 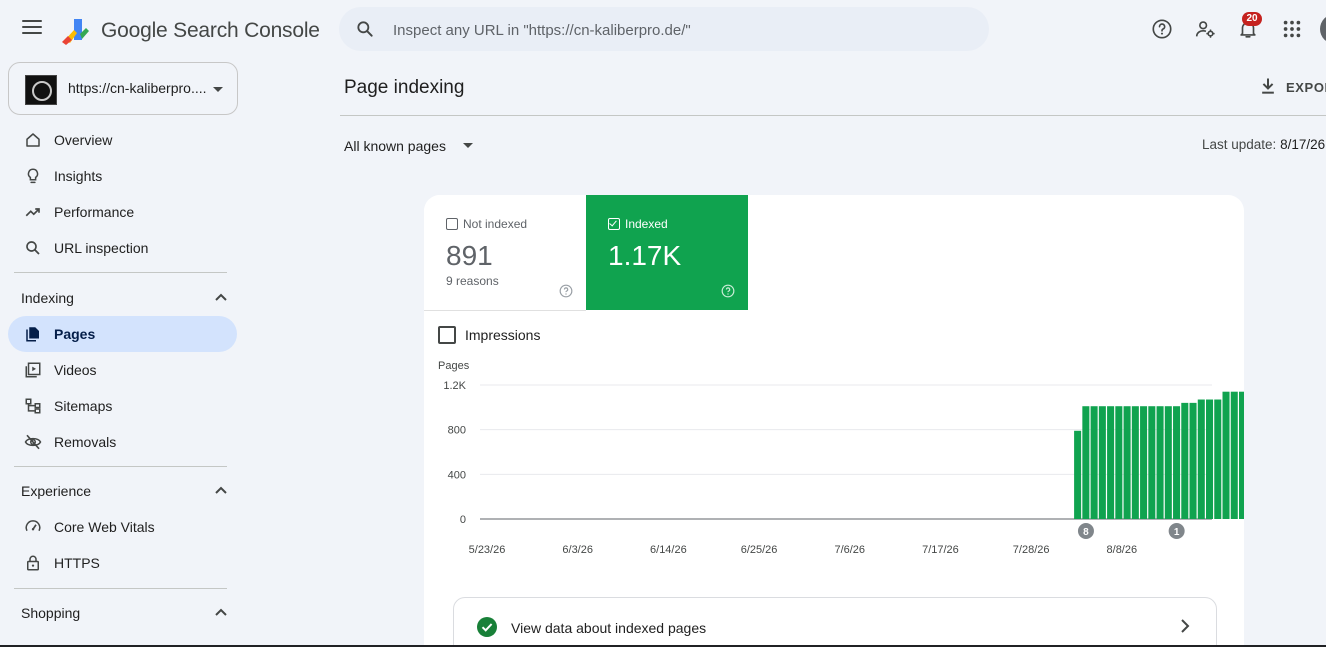 I want to click on eye-off-icon, so click(x=33, y=442).